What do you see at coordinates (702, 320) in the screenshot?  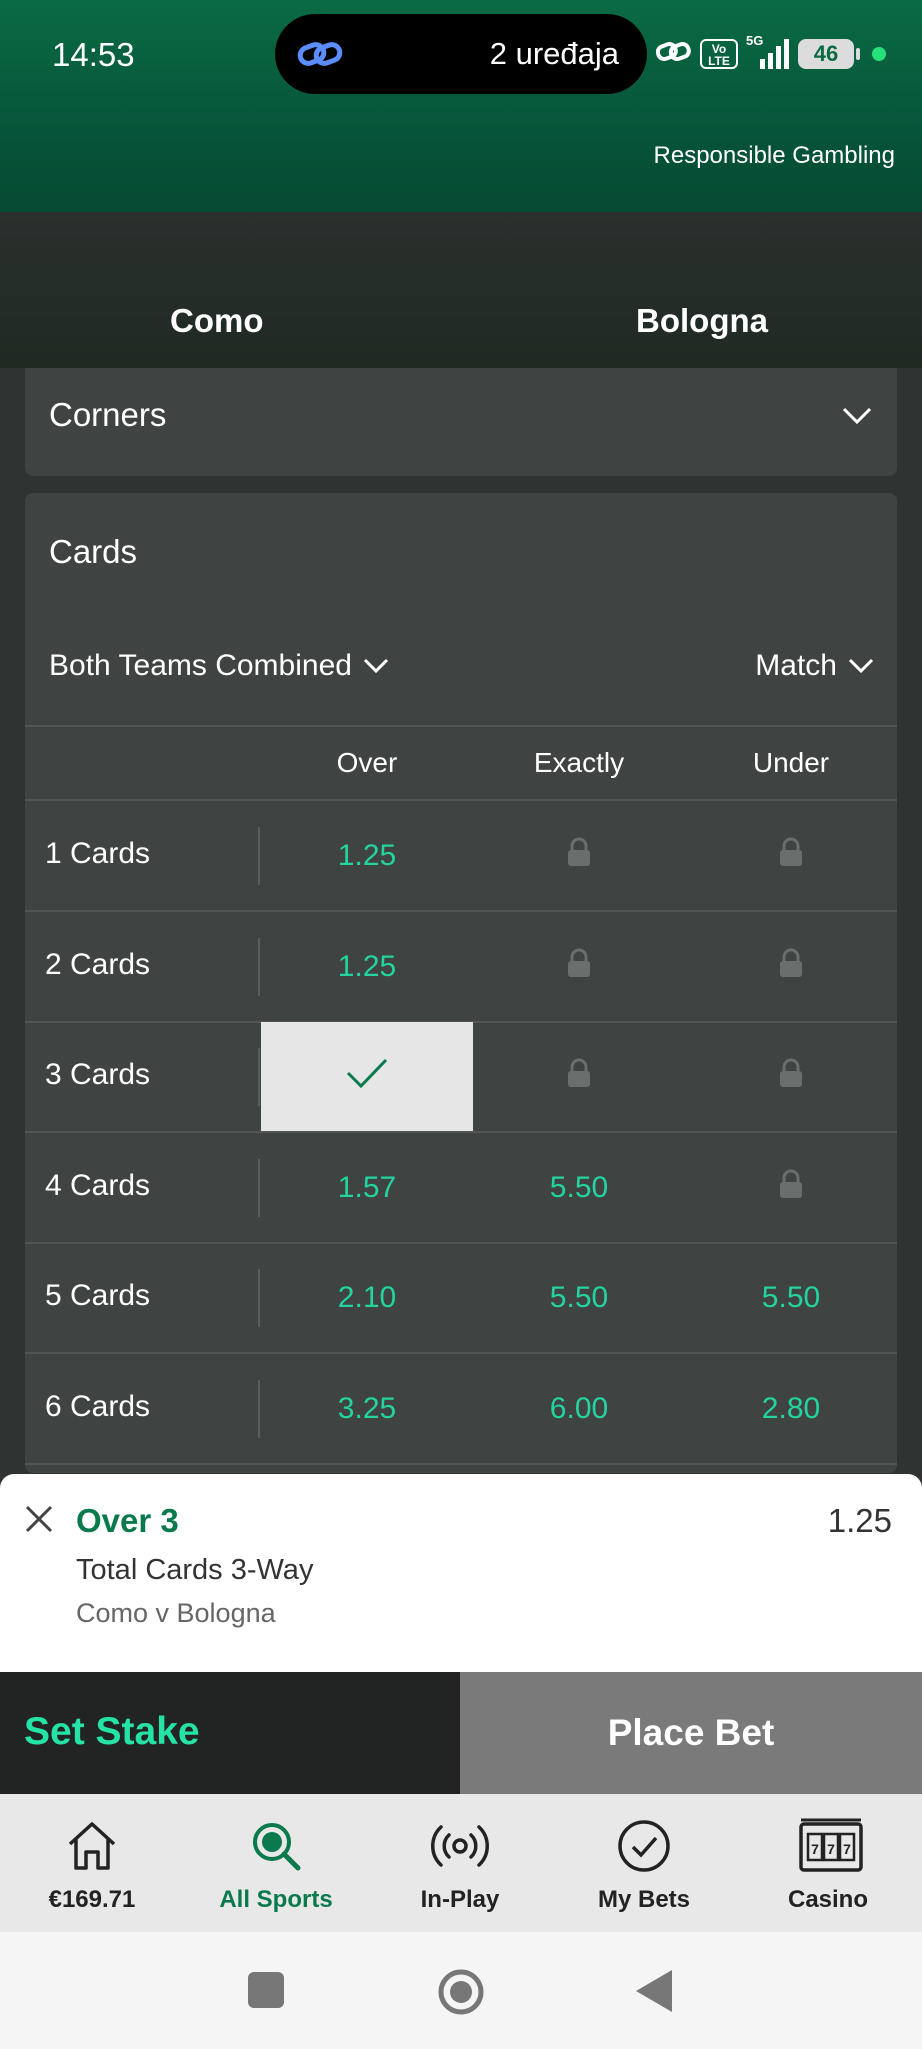 I see `away-team: Bologna` at bounding box center [702, 320].